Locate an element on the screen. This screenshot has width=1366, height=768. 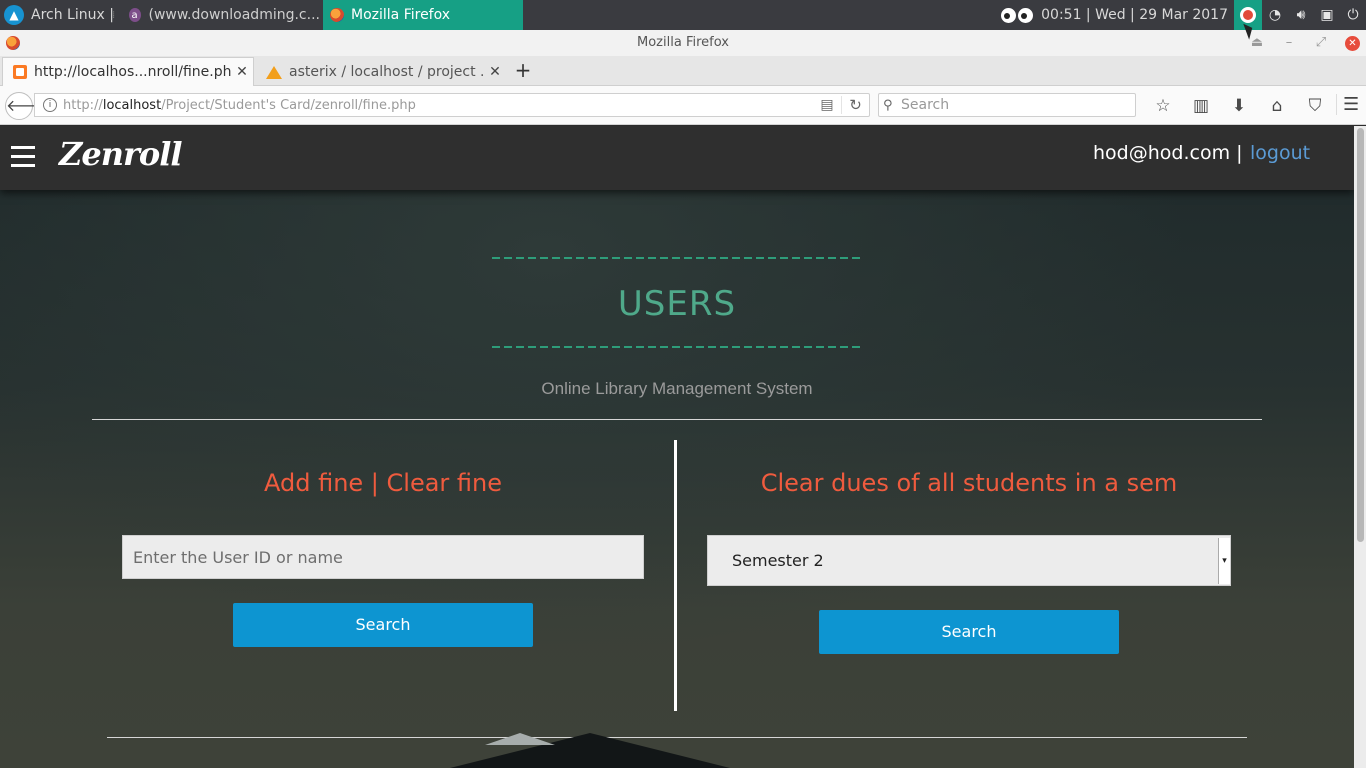
logout-link: logout is located at coordinates (1280, 153).